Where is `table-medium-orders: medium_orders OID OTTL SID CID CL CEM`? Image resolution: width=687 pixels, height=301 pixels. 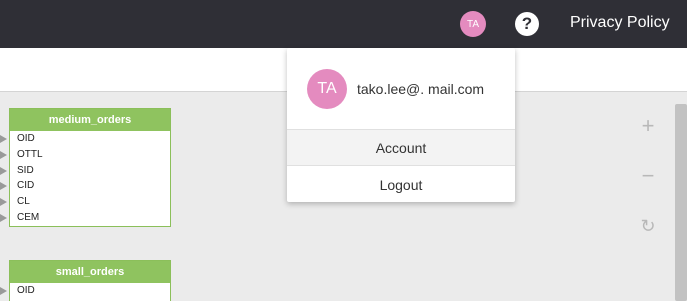
table-medium-orders: medium_orders OID OTTL SID CID CL CEM is located at coordinates (85, 167).